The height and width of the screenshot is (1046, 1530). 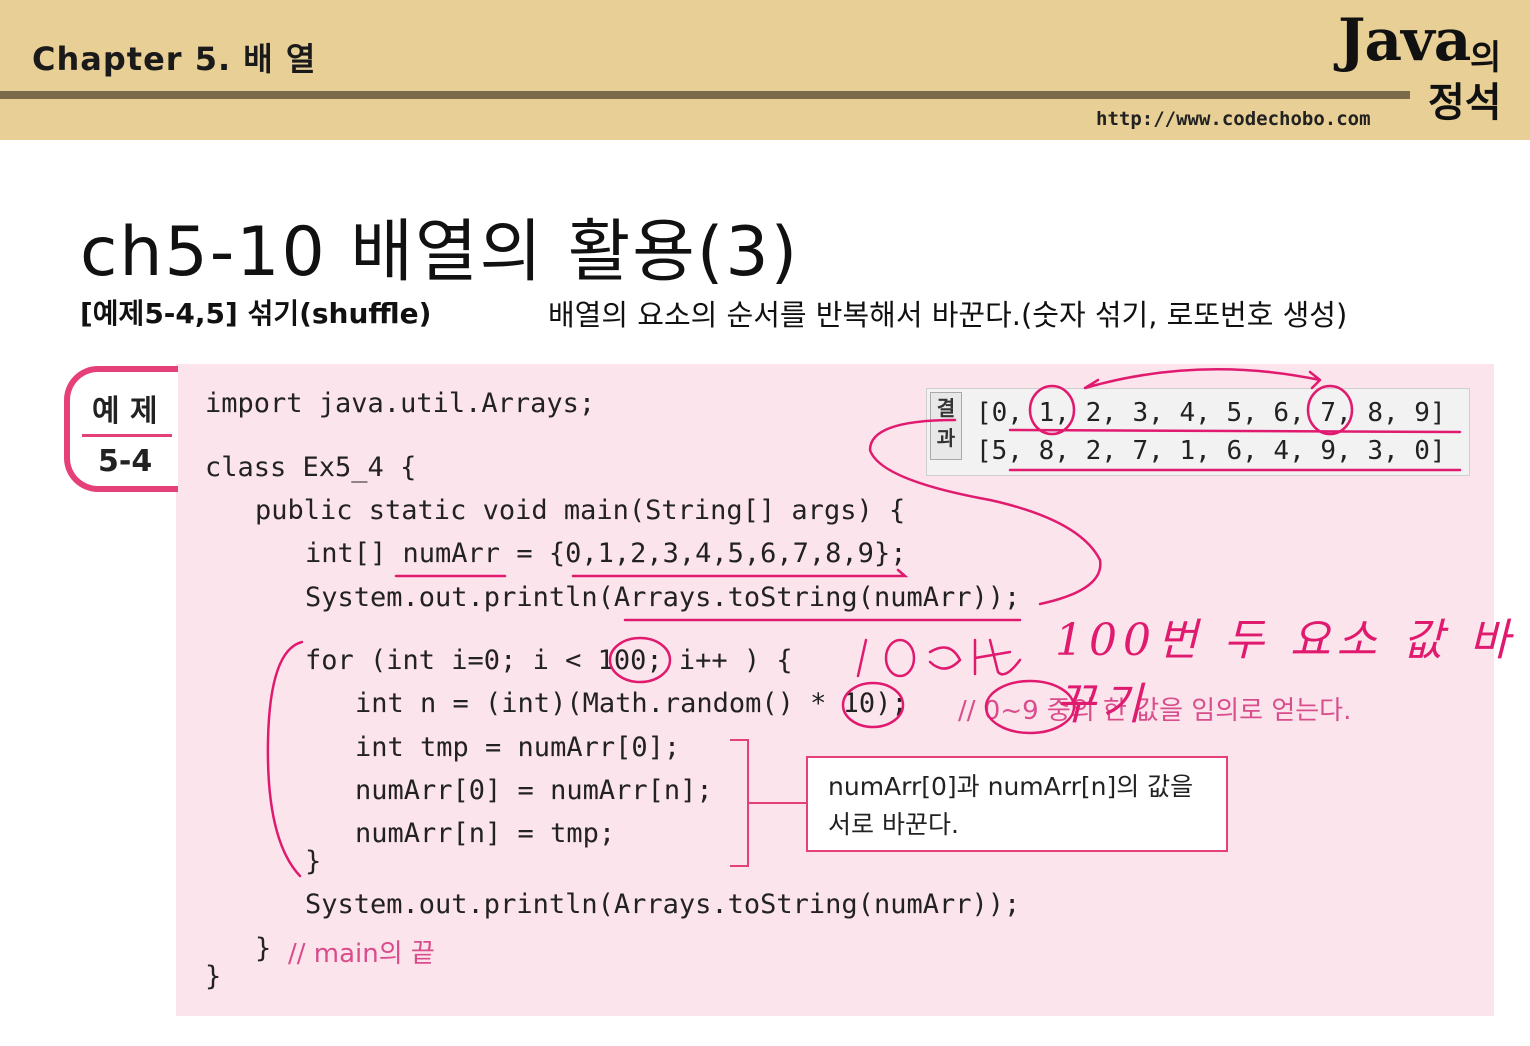 I want to click on loop-bracket, so click(x=285, y=759).